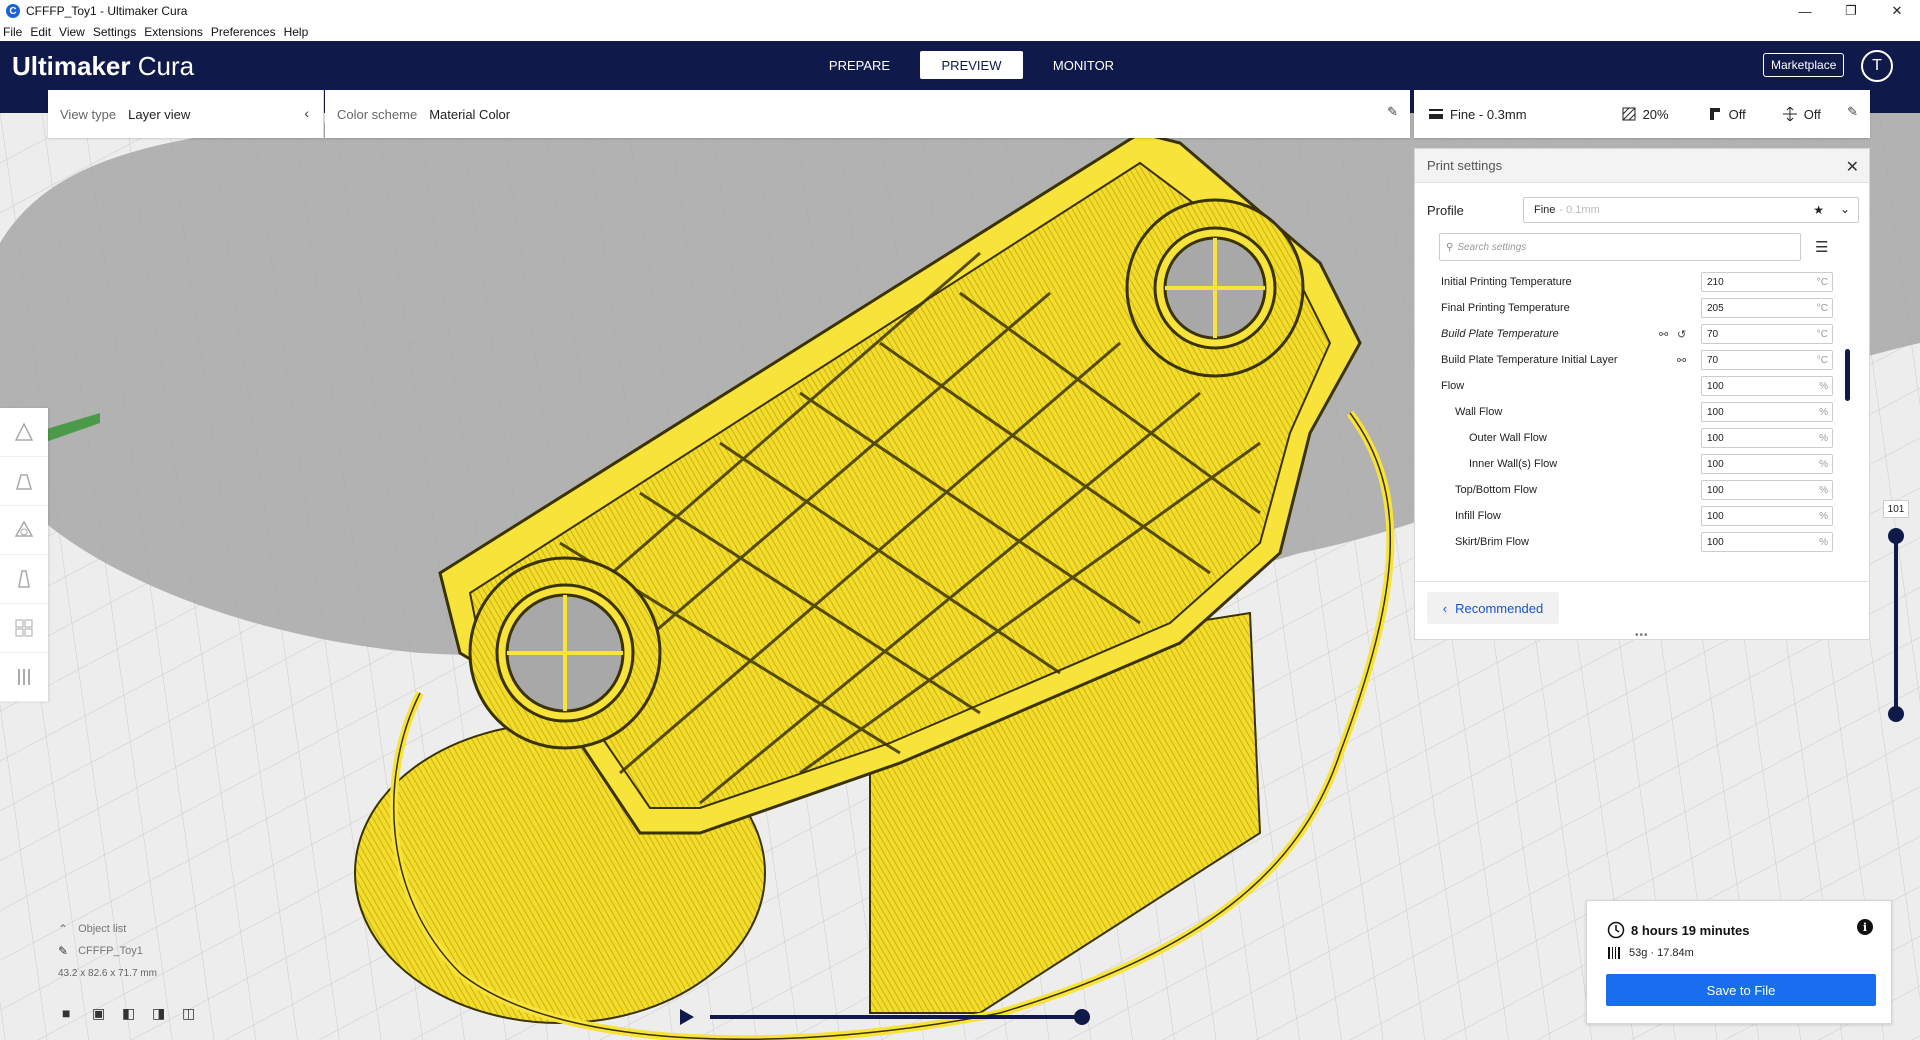  I want to click on minimize-button: —, so click(1805, 11).